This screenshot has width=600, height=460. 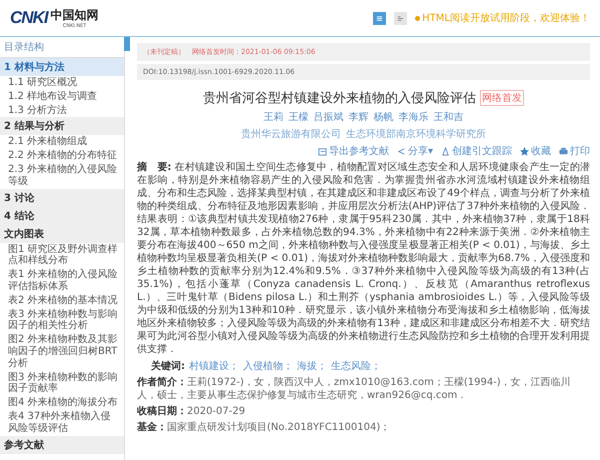 I want to click on section-item: 2 结果与分析, so click(x=62, y=126).